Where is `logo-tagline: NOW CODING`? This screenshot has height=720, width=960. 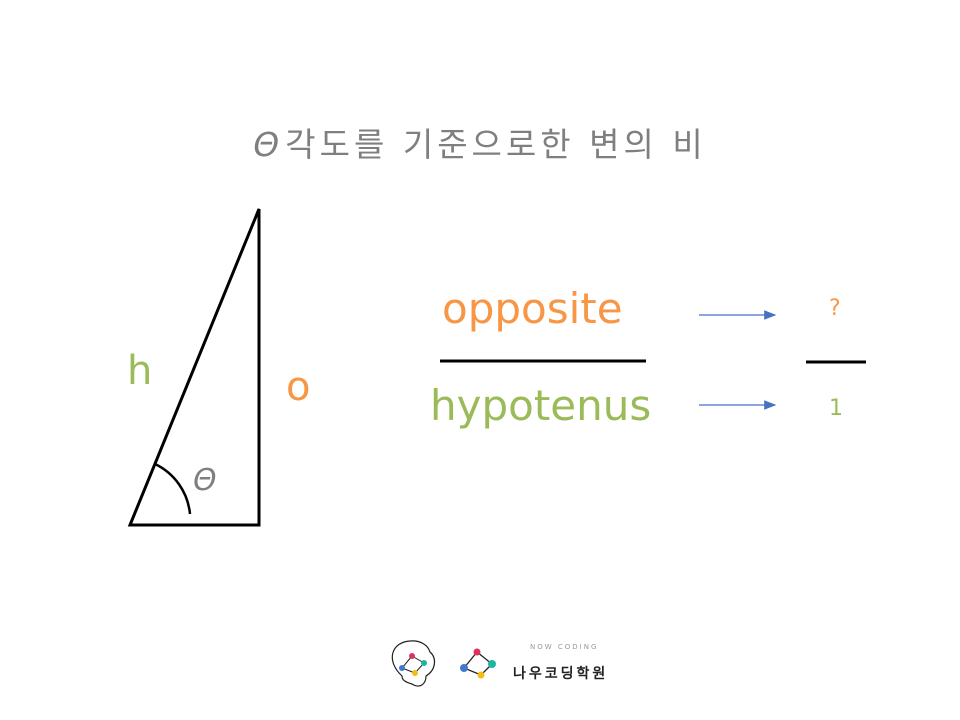
logo-tagline: NOW CODING is located at coordinates (564, 647).